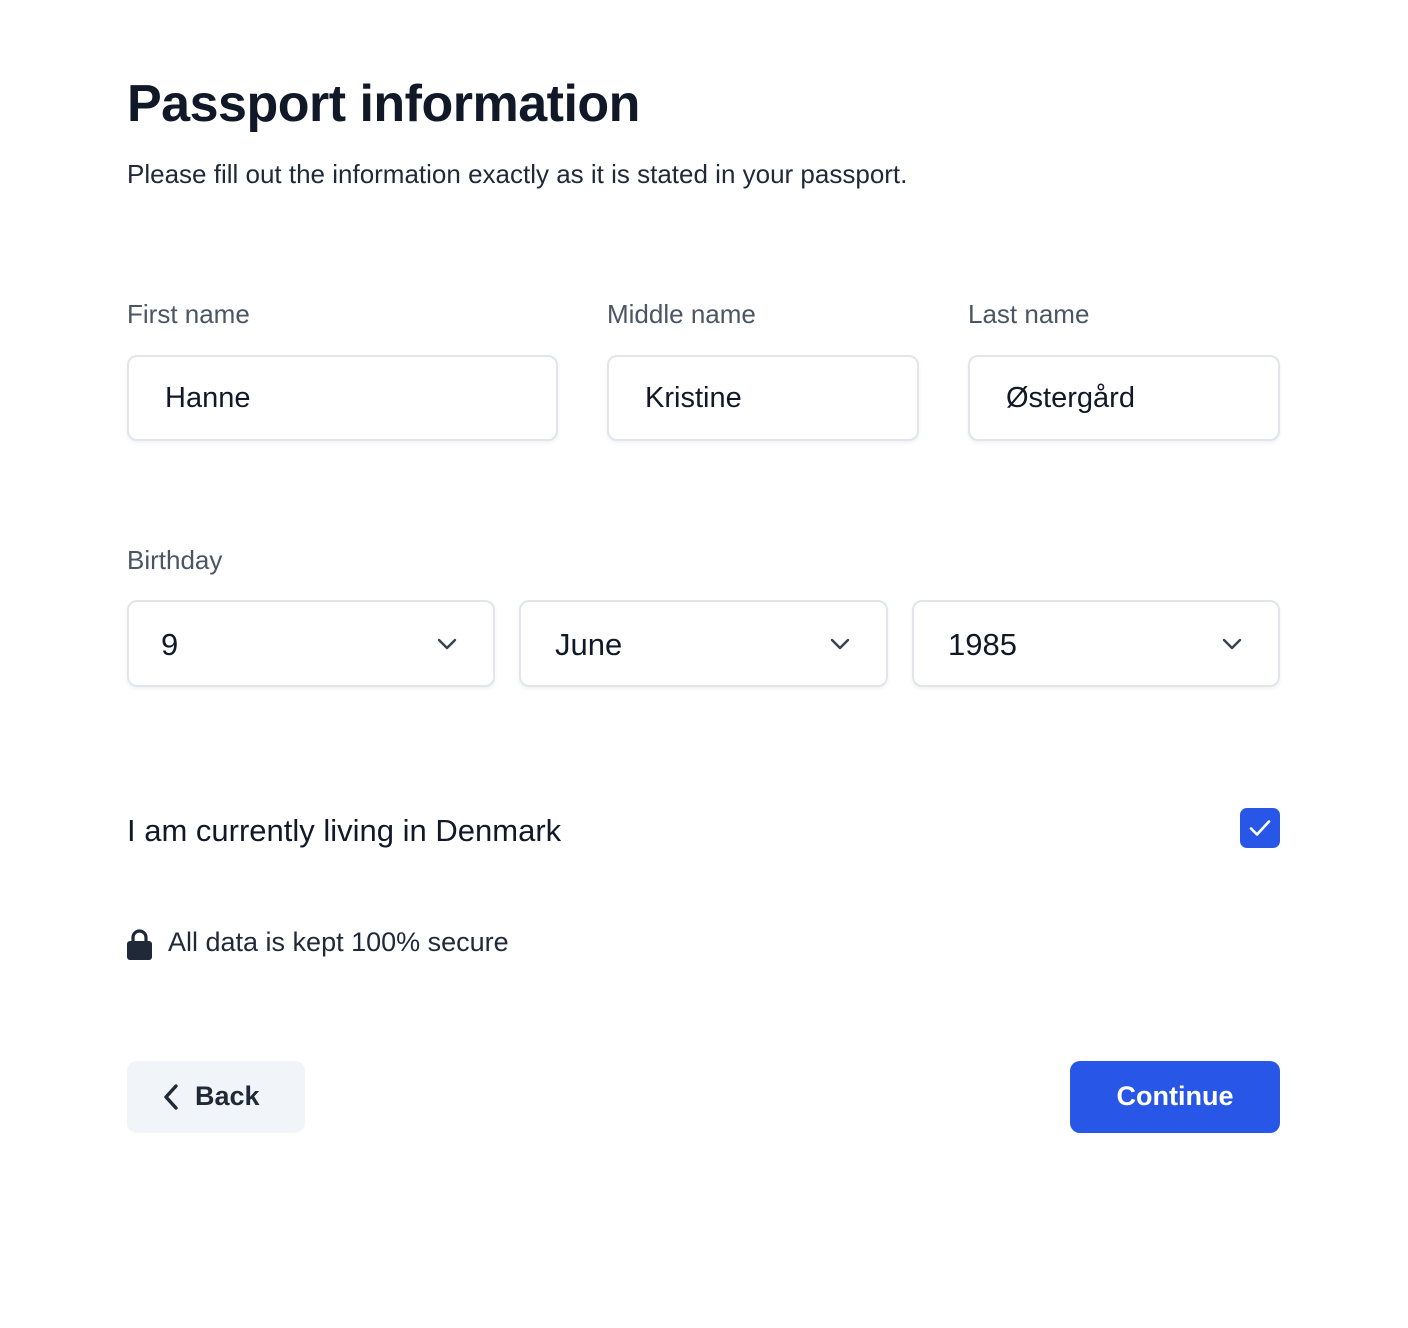 This screenshot has height=1328, width=1408. Describe the element at coordinates (338, 942) in the screenshot. I see `security-note-text: All data is kept 100% secure` at that location.